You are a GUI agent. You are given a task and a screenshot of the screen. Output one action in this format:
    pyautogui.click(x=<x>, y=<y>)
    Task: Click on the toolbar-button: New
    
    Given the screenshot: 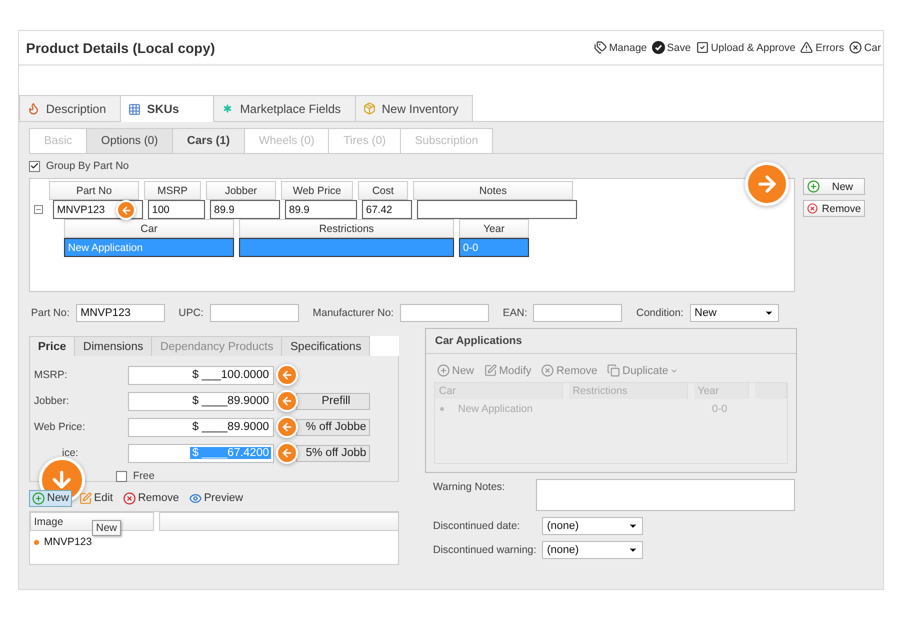 What is the action you would take?
    pyautogui.click(x=50, y=498)
    